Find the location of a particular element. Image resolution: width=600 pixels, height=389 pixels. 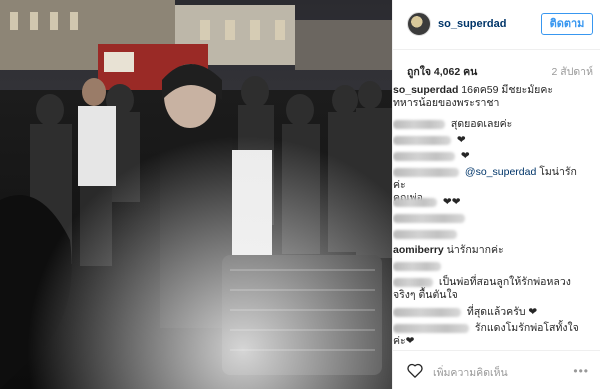

comment-item: ❤❤ is located at coordinates (486, 202).